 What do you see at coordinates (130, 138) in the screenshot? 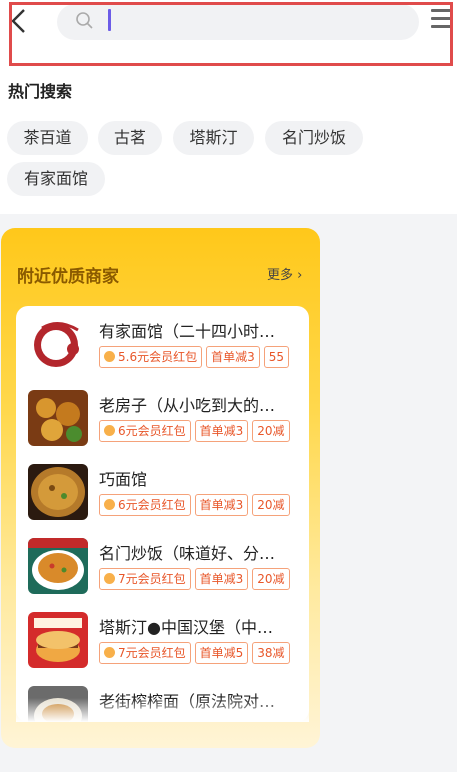
I see `hot-tag: 古茗` at bounding box center [130, 138].